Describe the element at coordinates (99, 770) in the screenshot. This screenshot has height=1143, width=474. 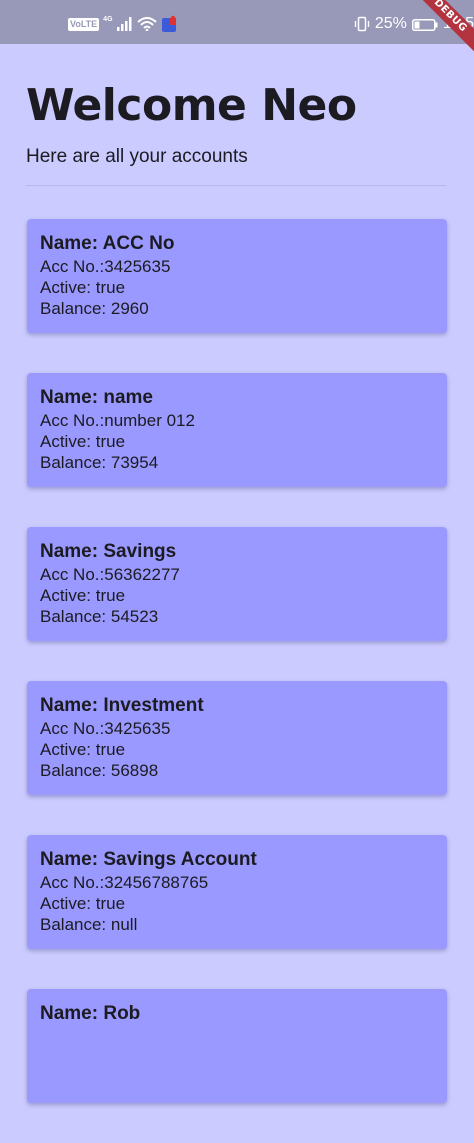
I see `account-balance: Balance: 56898` at that location.